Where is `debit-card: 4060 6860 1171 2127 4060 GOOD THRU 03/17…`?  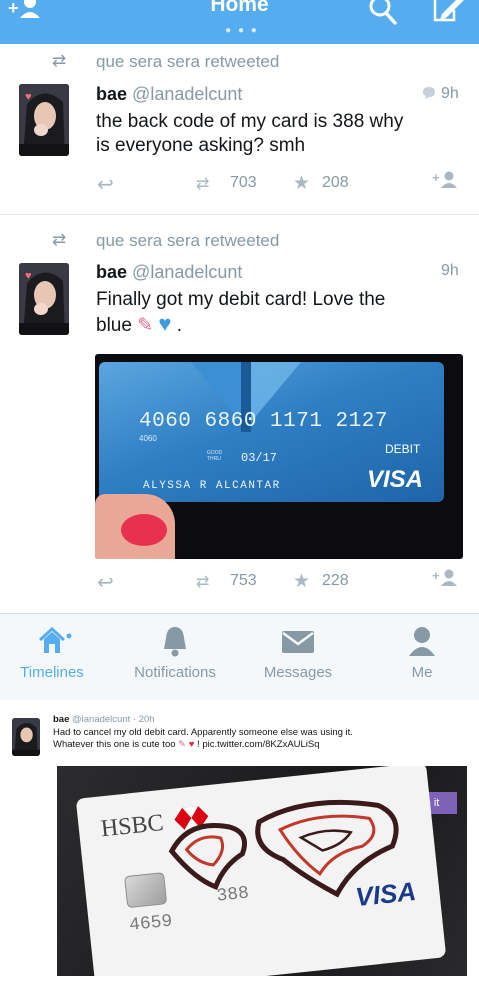 debit-card: 4060 6860 1171 2127 4060 GOOD THRU 03/17… is located at coordinates (271, 432).